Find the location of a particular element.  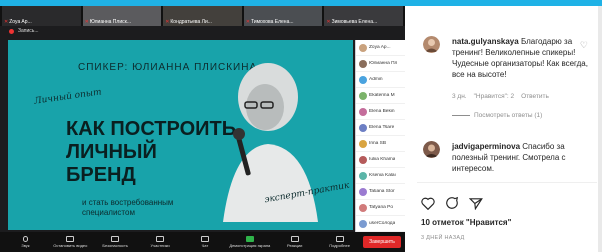

participant-name: Elena Bekin is located at coordinates (382, 111).